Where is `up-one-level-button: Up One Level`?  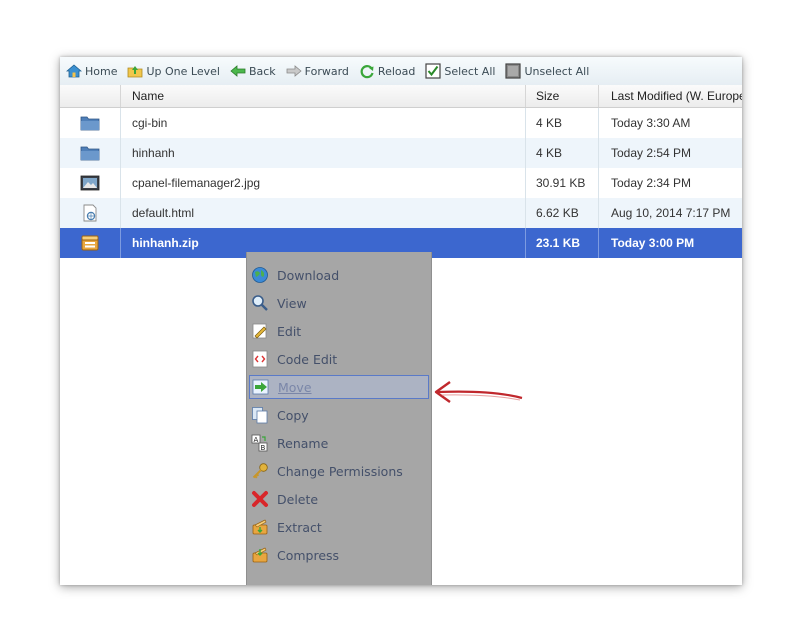 up-one-level-button: Up One Level is located at coordinates (173, 71).